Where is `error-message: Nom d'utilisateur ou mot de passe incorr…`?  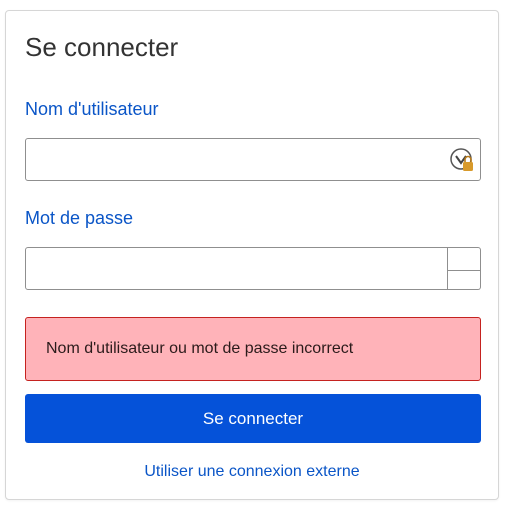
error-message: Nom d'utilisateur ou mot de passe incorr… is located at coordinates (200, 348).